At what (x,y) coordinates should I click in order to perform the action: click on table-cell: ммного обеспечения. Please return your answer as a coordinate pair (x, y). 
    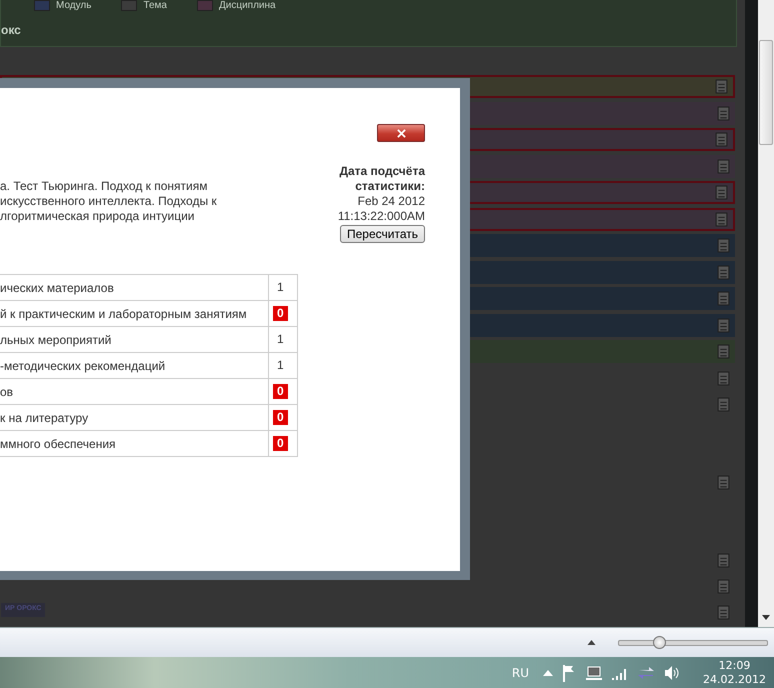
    Looking at the image, I should click on (134, 443).